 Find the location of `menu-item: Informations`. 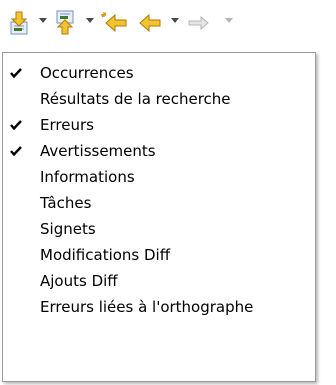

menu-item: Informations is located at coordinates (159, 177).